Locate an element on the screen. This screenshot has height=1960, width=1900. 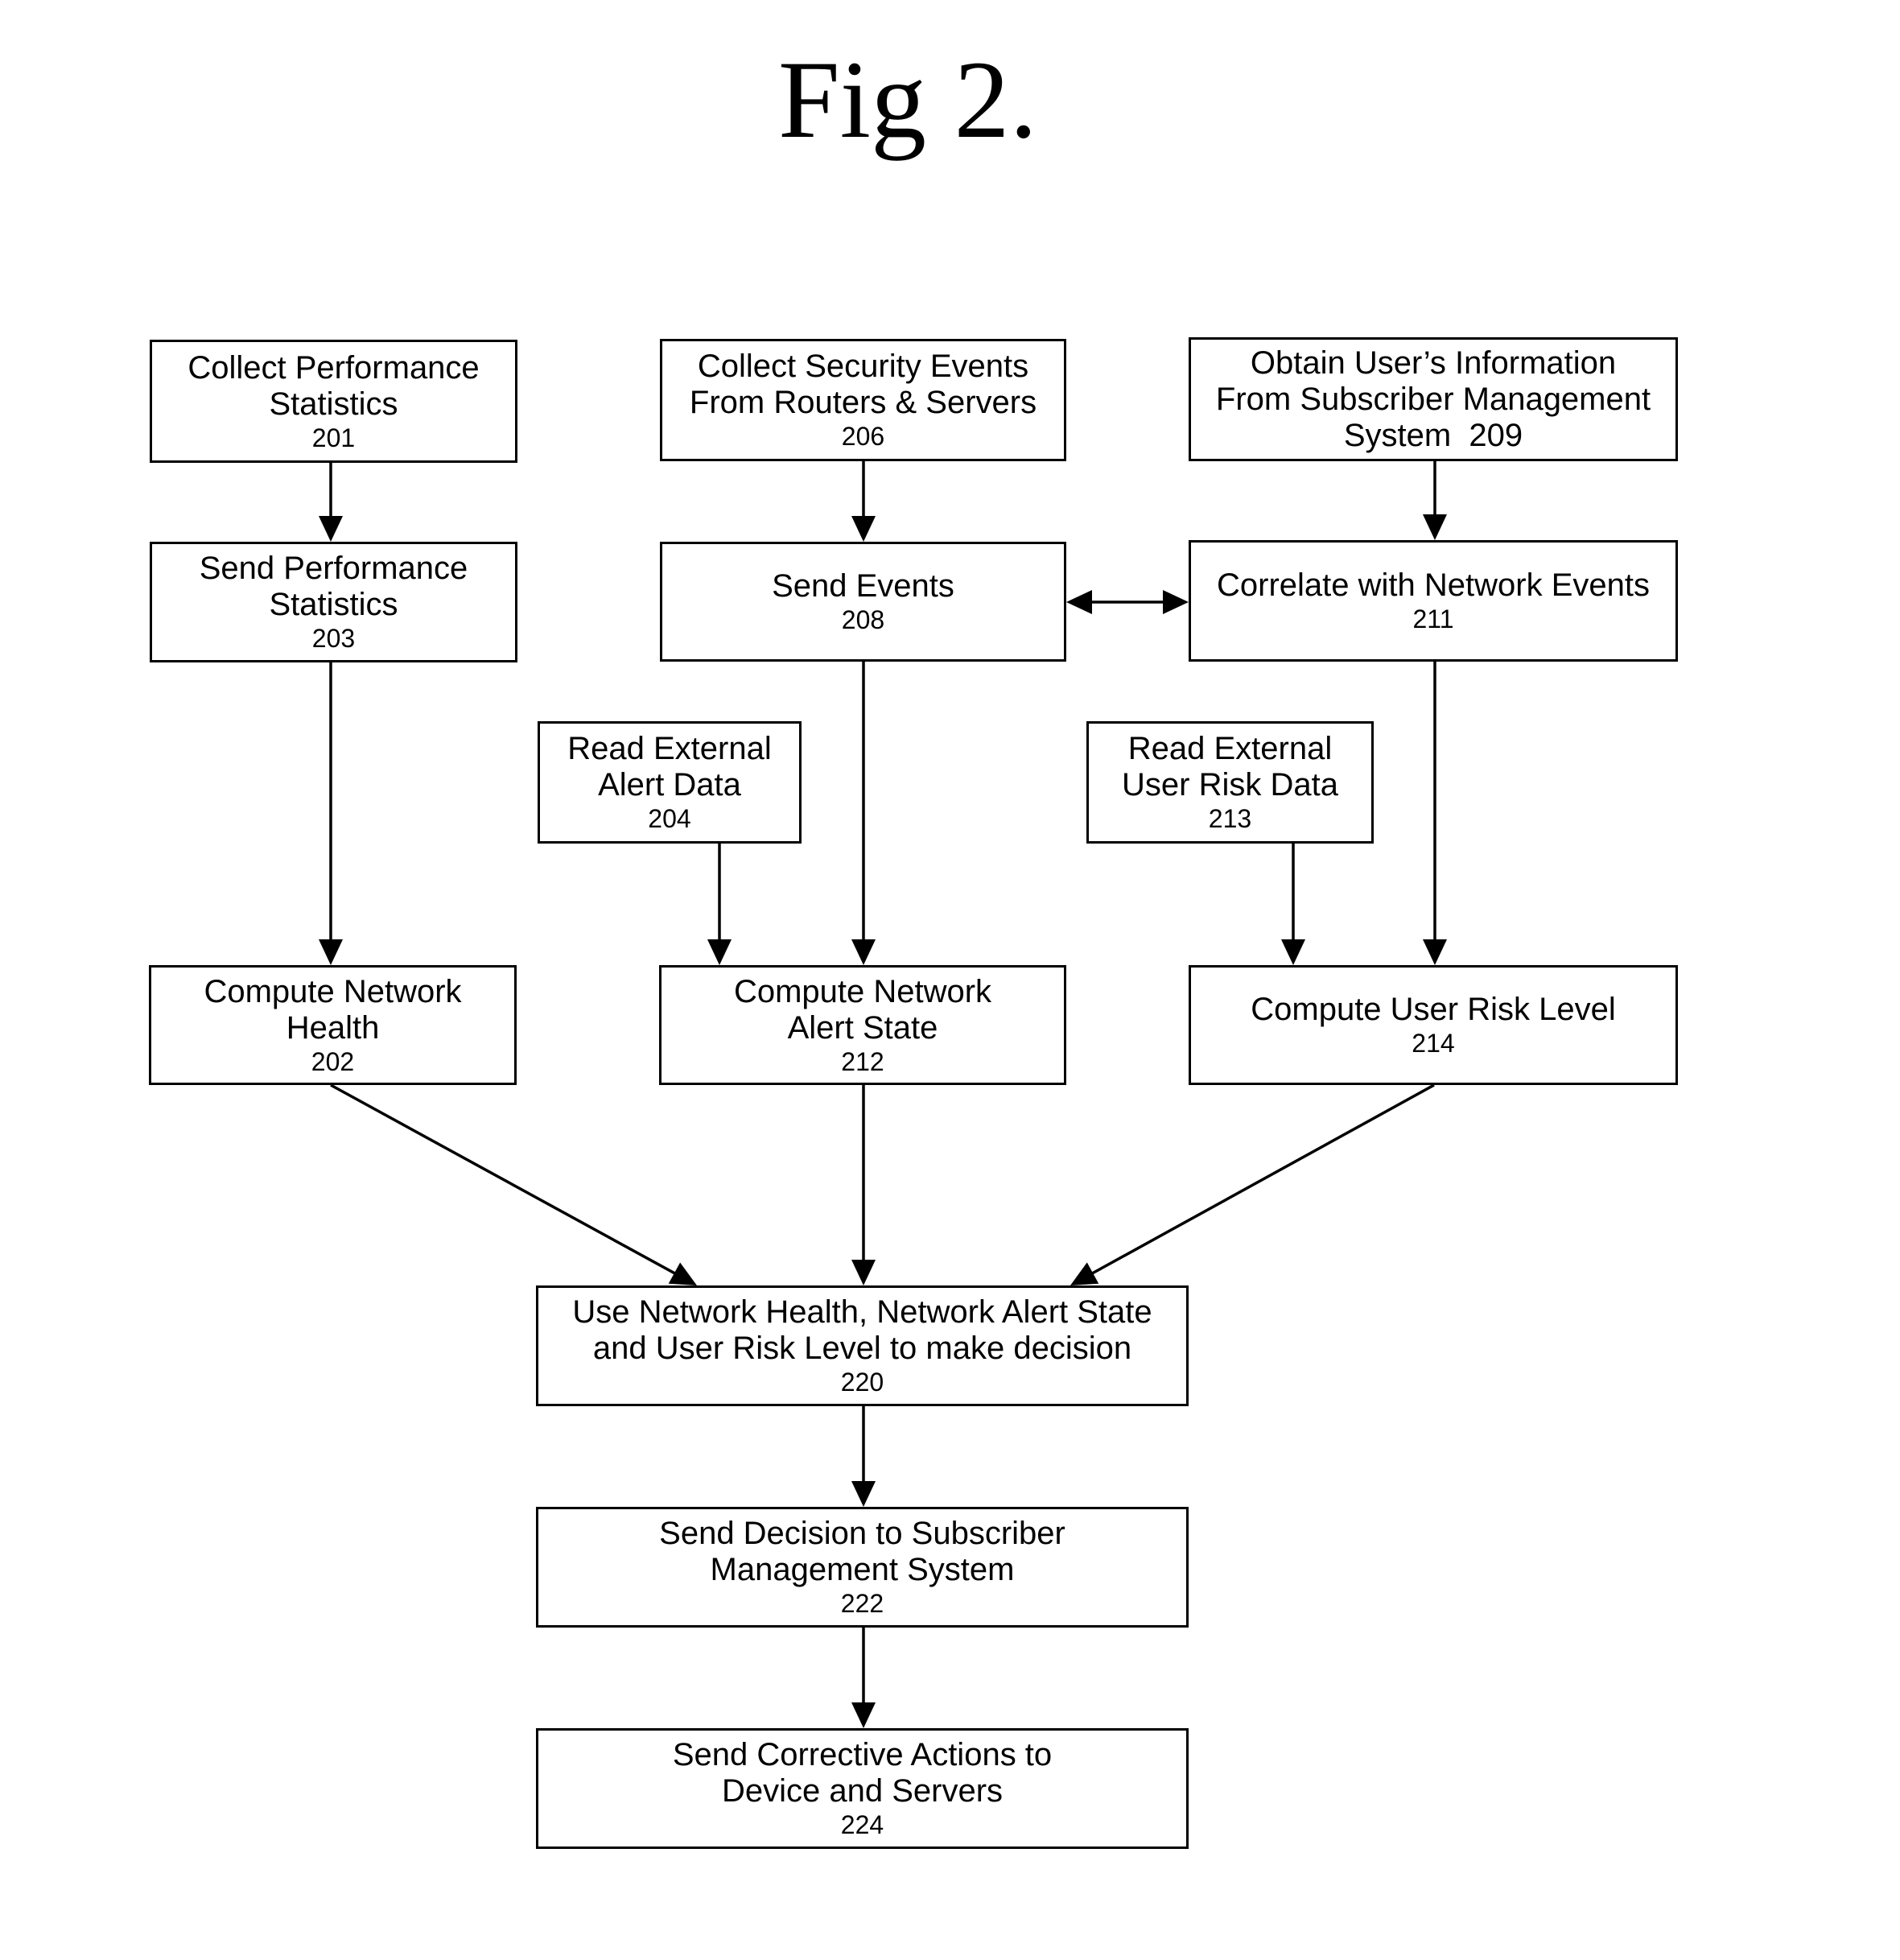
node-214-line-1: Compute User Risk Level is located at coordinates (1434, 1010).